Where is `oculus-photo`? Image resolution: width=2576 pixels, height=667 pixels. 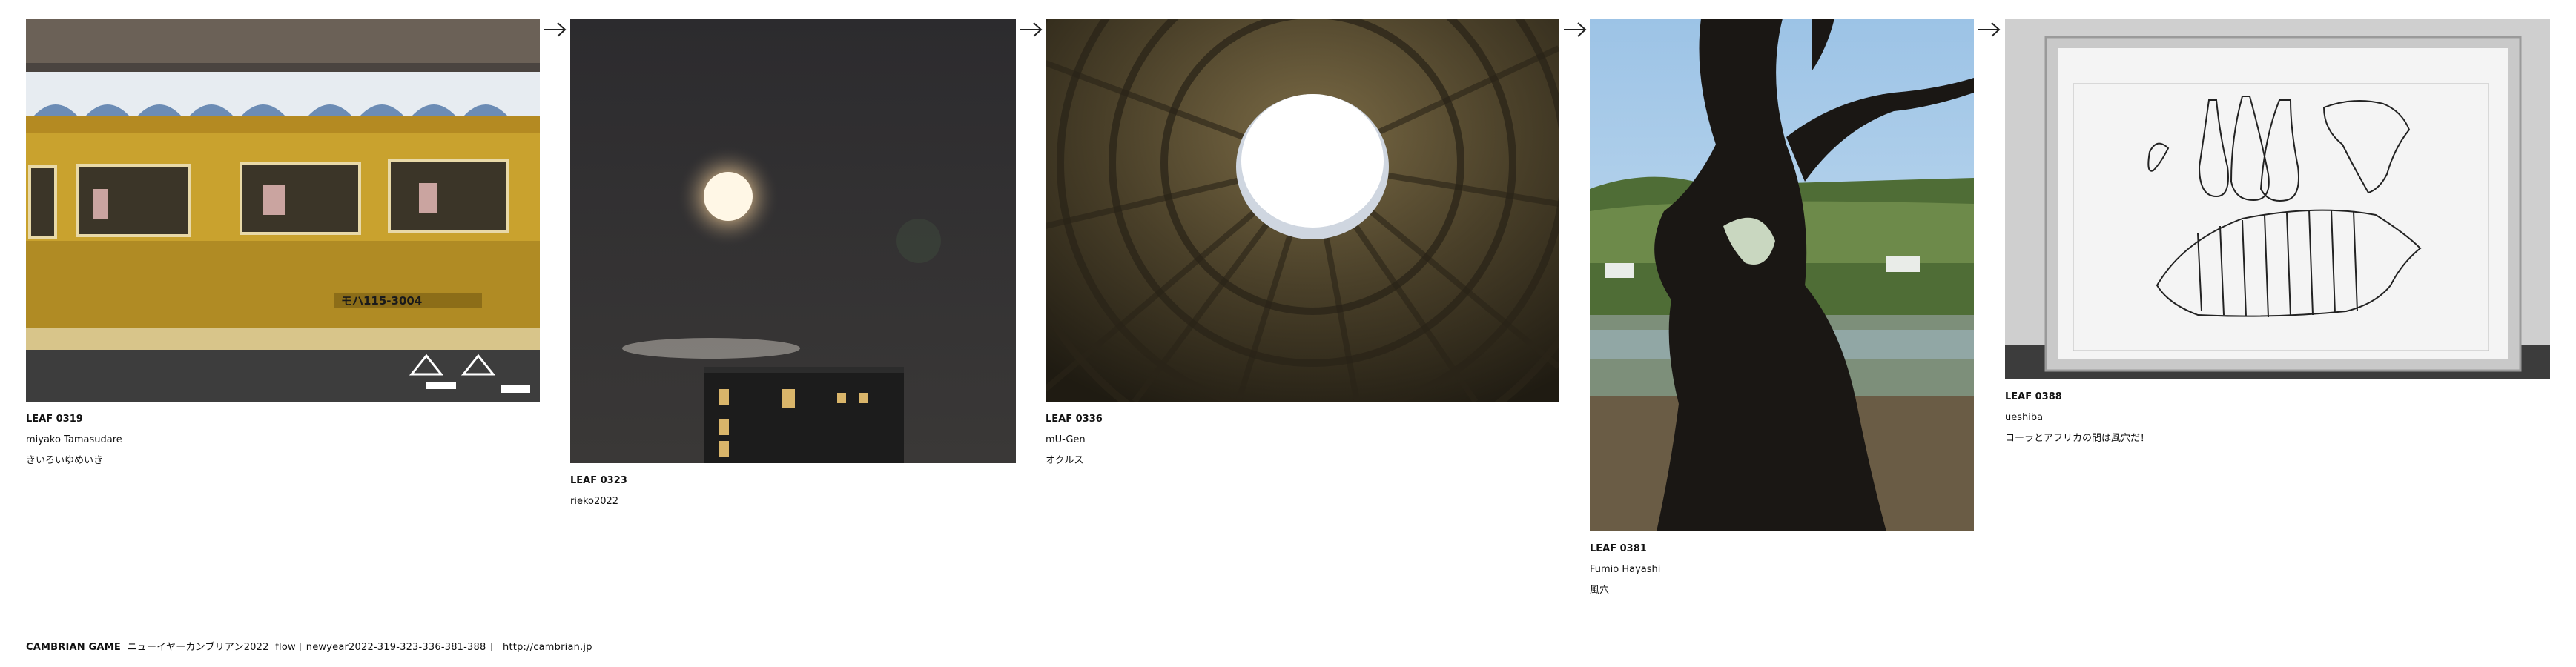
oculus-photo is located at coordinates (1302, 211).